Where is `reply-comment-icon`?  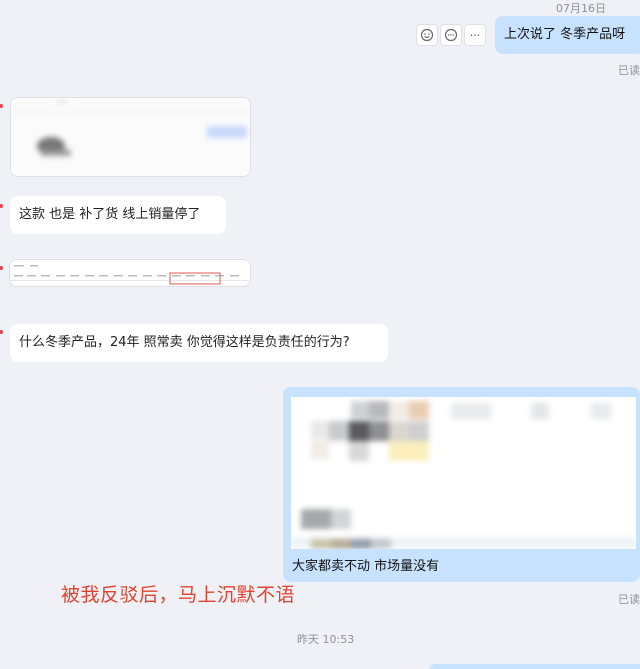
reply-comment-icon is located at coordinates (451, 35).